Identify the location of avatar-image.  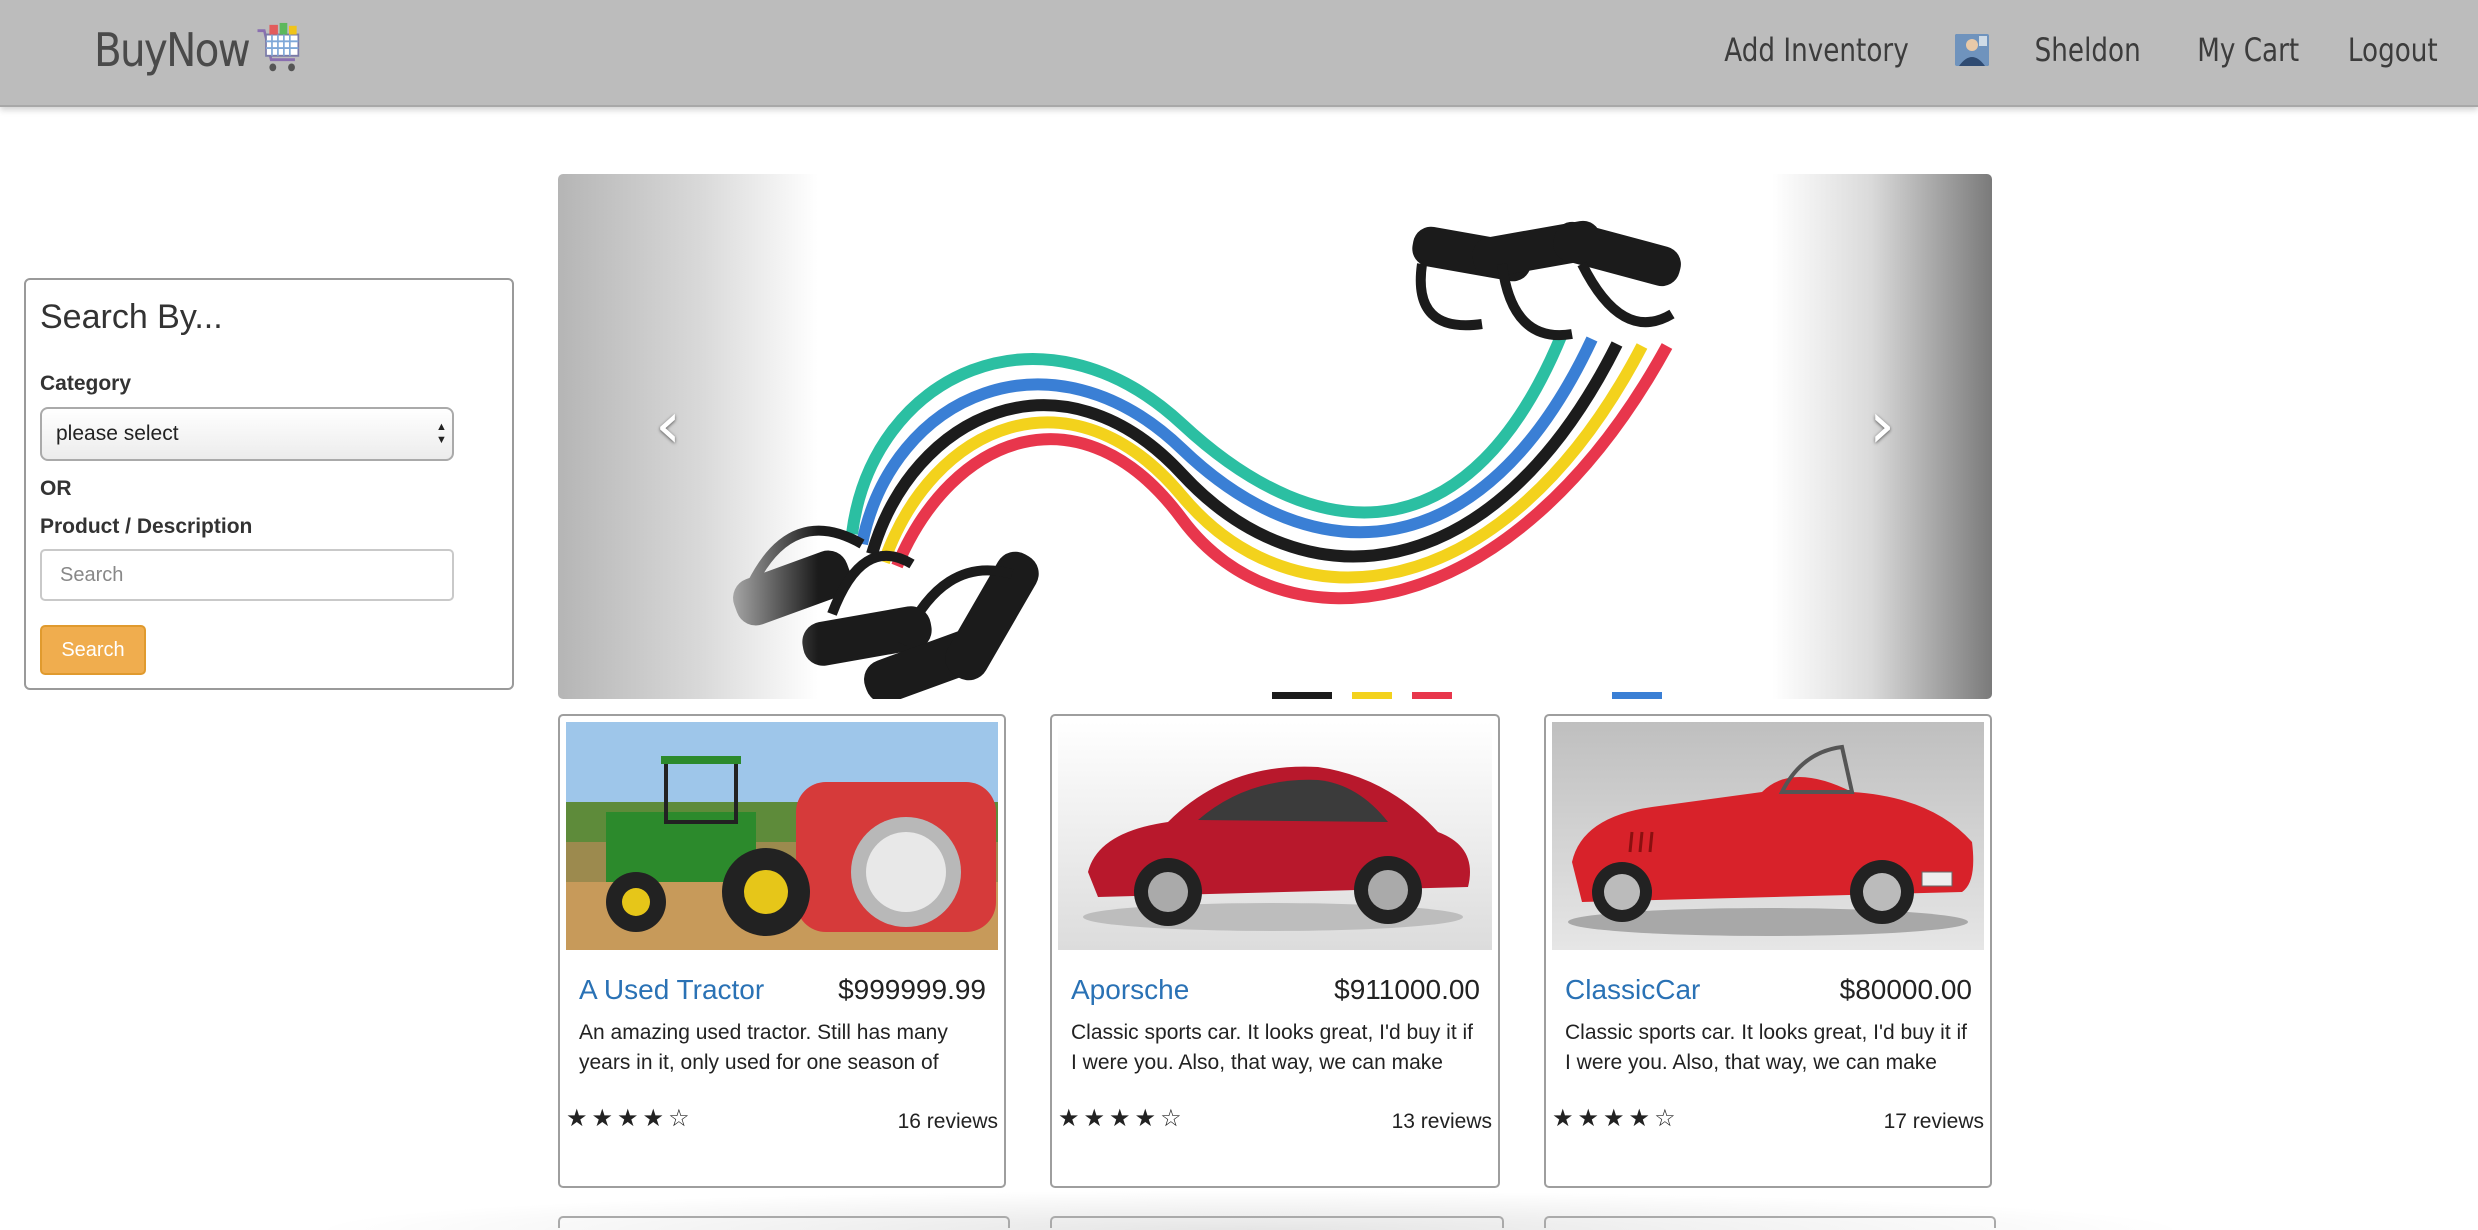
(1971, 50).